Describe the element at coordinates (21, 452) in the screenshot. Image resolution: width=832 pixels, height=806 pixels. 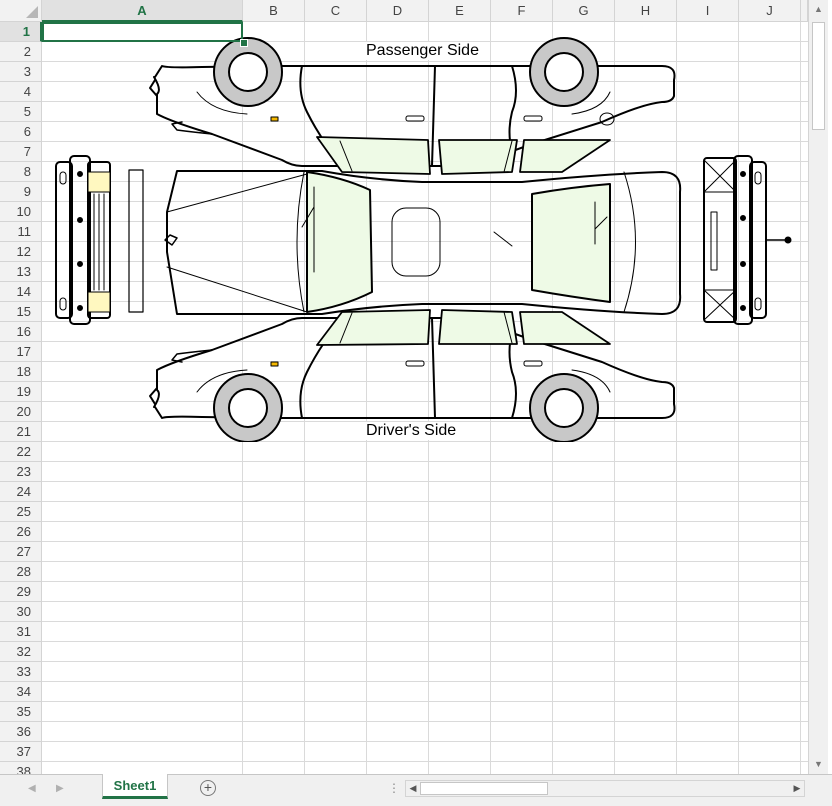
I see `row-header-22: 22` at that location.